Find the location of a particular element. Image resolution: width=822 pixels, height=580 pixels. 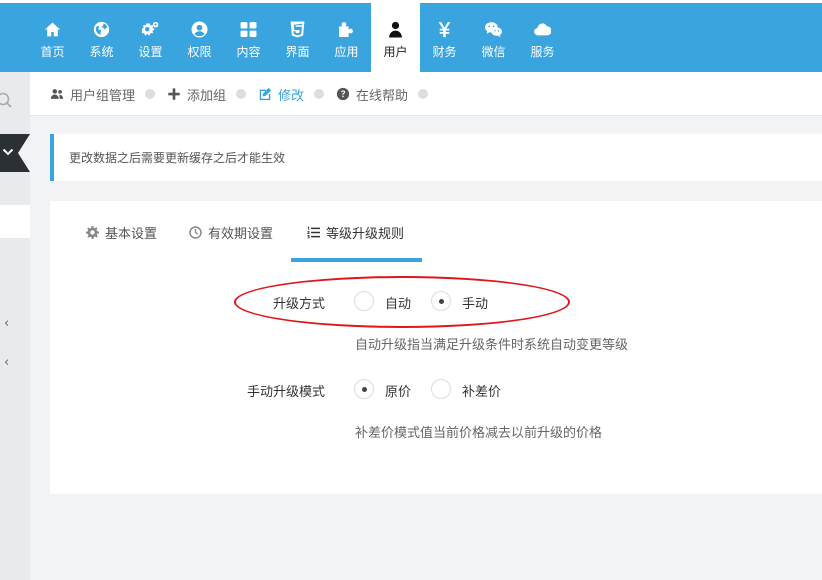

nav-item-label: 财务 is located at coordinates (444, 52).